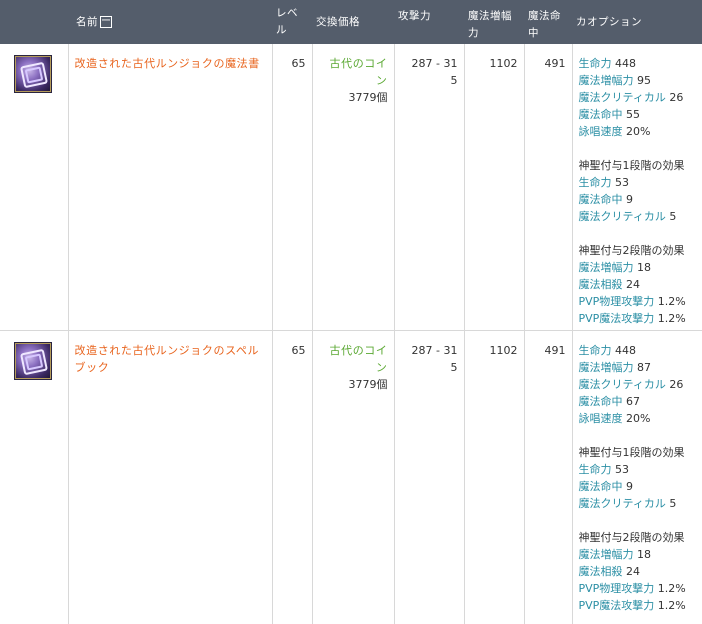  Describe the element at coordinates (638, 199) in the screenshot. I see `option-line: 魔法命中 9` at that location.